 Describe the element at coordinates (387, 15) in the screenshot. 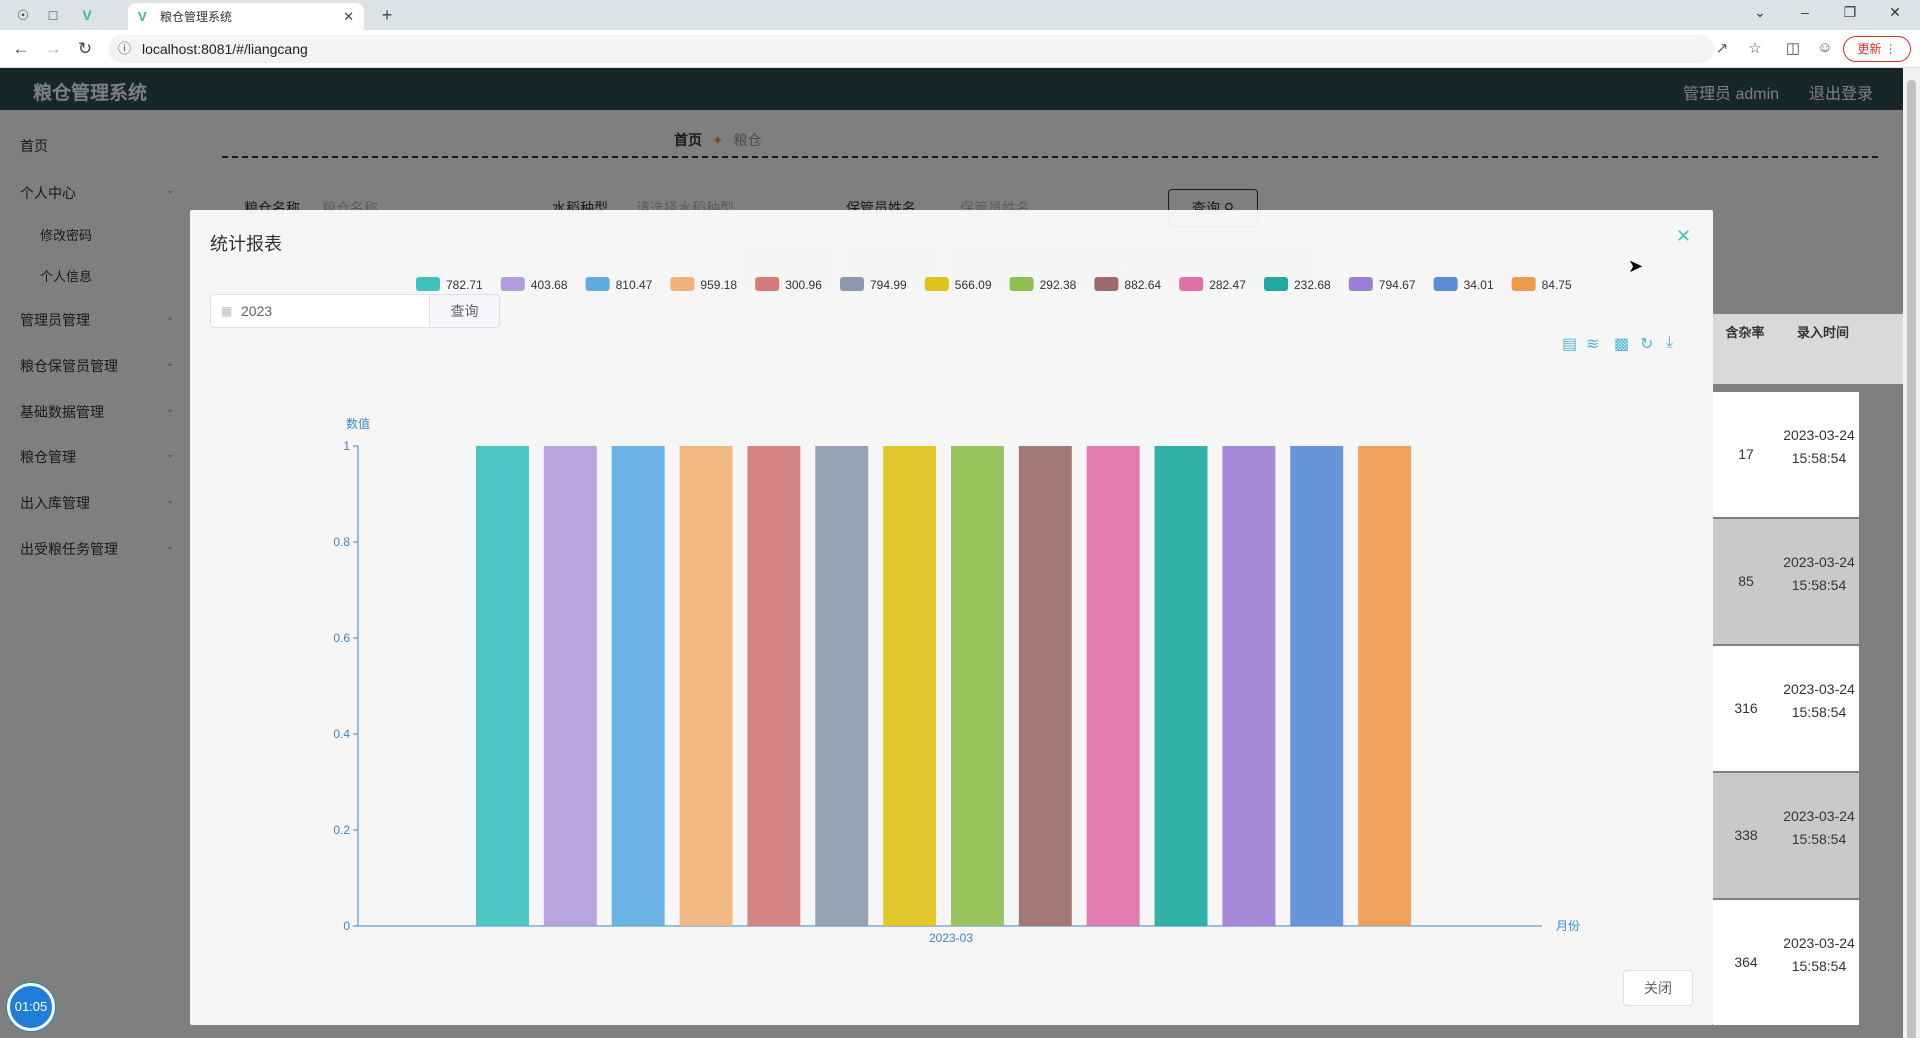

I see `new-tab-icon: +` at that location.